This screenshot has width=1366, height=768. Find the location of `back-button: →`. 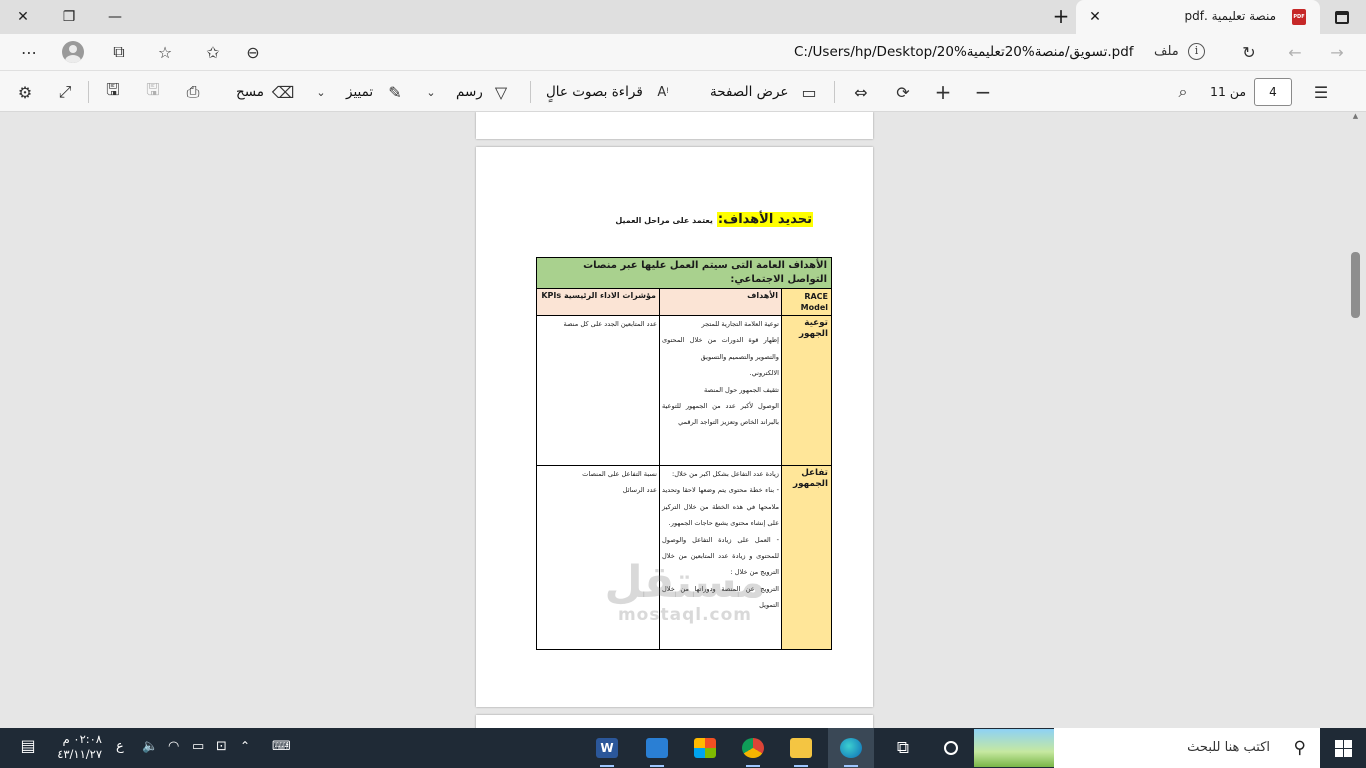

back-button: → is located at coordinates (1337, 52).